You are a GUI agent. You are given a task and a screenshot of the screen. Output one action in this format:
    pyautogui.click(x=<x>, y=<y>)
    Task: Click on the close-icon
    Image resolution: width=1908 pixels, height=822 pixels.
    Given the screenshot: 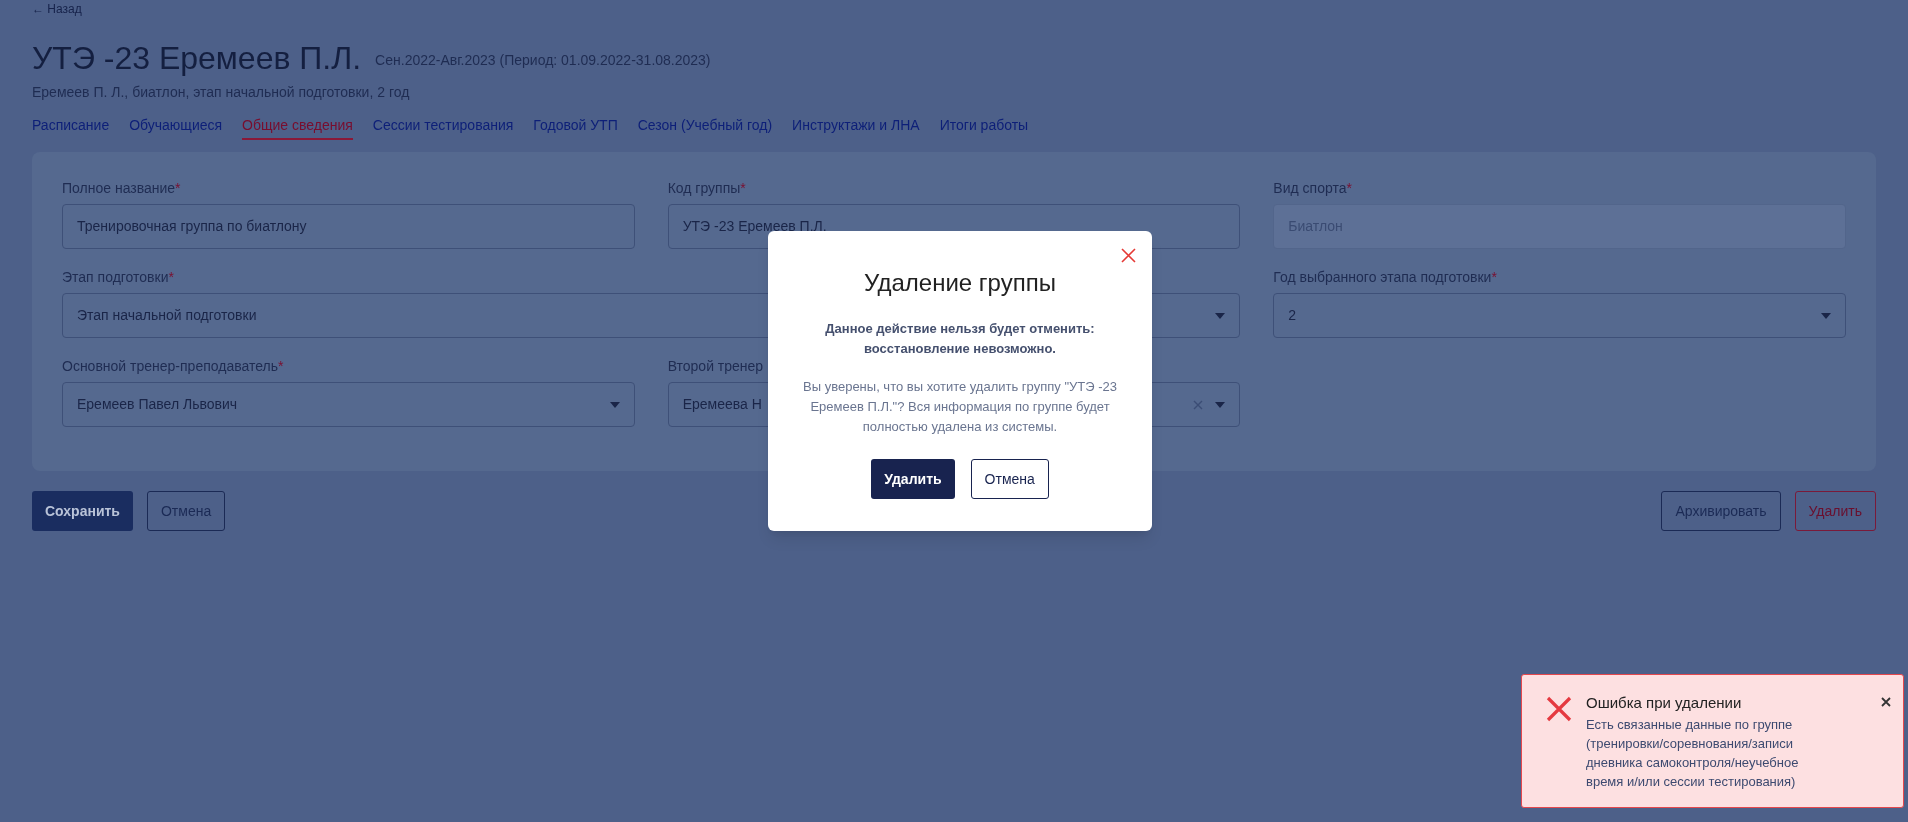 What is the action you would take?
    pyautogui.click(x=1886, y=702)
    